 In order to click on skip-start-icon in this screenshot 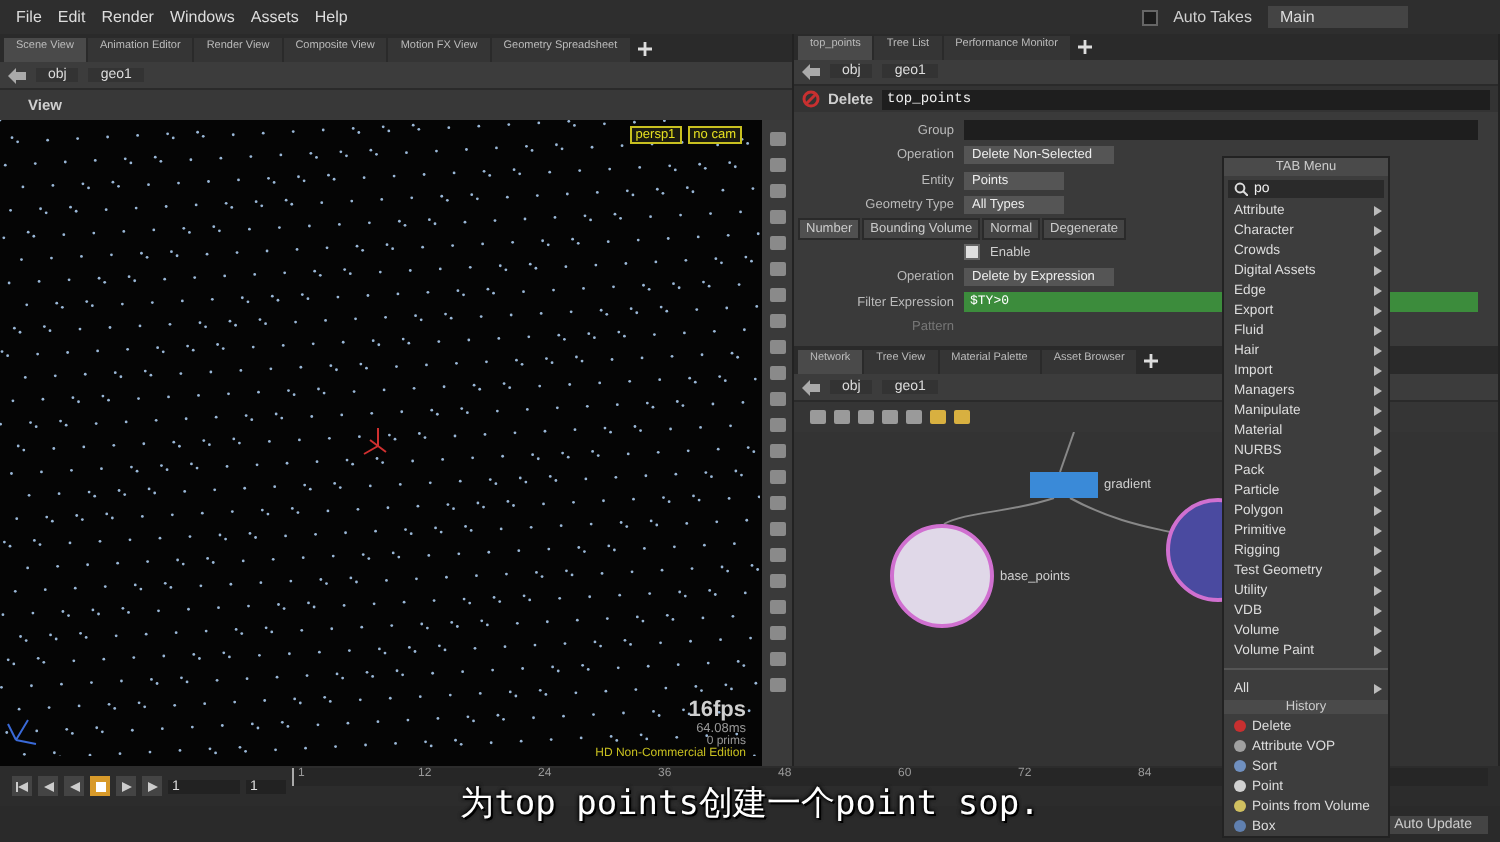, I will do `click(22, 786)`.